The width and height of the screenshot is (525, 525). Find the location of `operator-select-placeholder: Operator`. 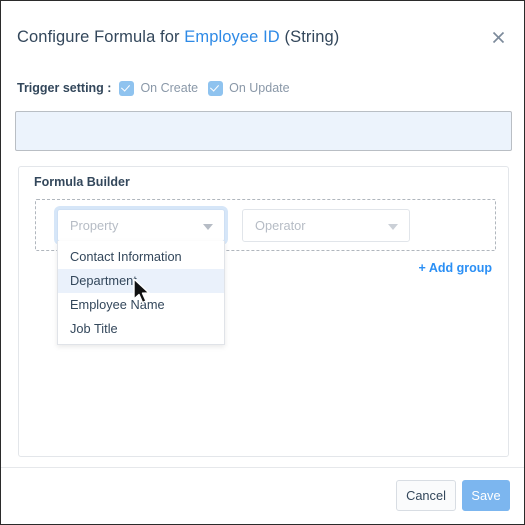

operator-select-placeholder: Operator is located at coordinates (280, 225).